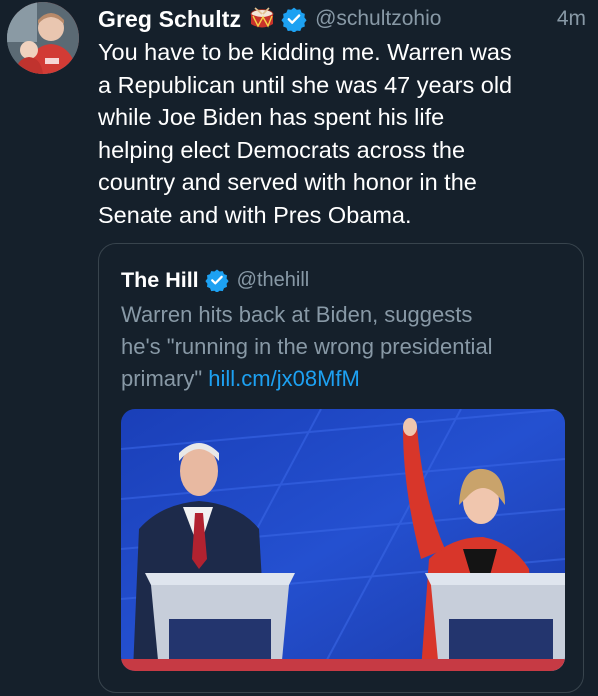 This screenshot has width=598, height=696. I want to click on quoted-text-line-with-link: primary" hill.cm/jx08MfM, so click(346, 379).